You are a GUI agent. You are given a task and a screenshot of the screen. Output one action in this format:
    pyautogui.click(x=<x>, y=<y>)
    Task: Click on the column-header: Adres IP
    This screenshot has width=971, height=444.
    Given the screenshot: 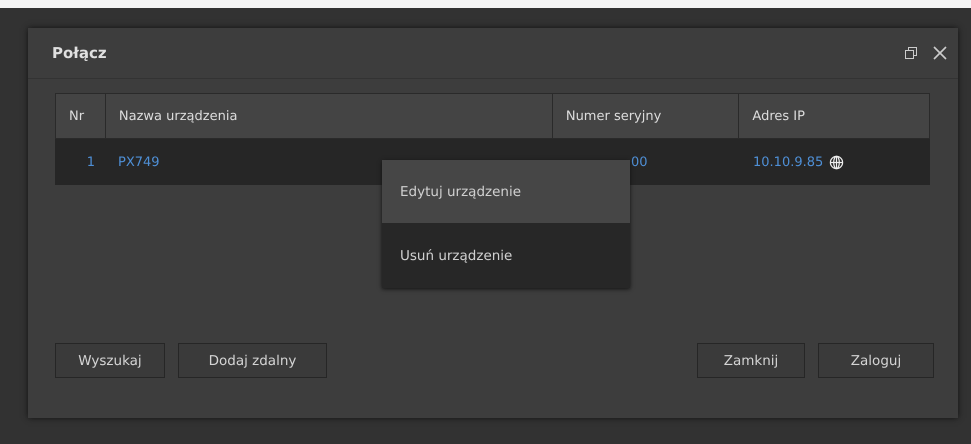 What is the action you would take?
    pyautogui.click(x=834, y=116)
    